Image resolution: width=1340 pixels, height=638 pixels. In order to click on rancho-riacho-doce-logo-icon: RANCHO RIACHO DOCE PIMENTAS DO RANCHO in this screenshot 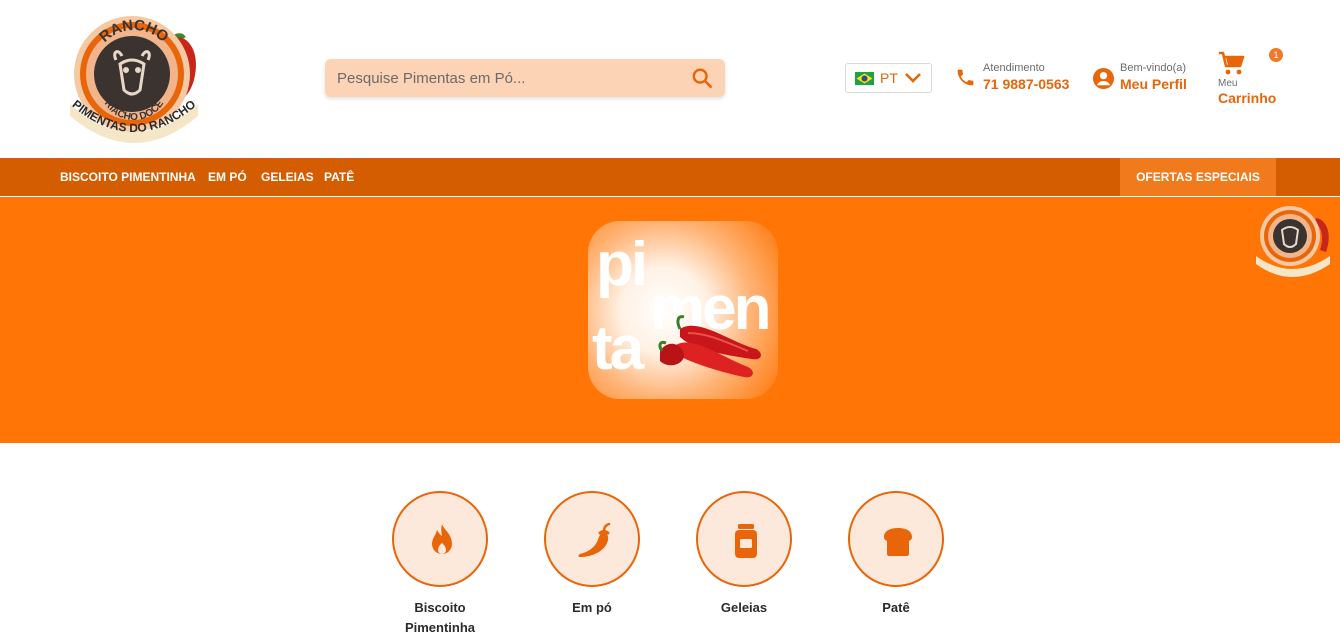, I will do `click(134, 80)`.